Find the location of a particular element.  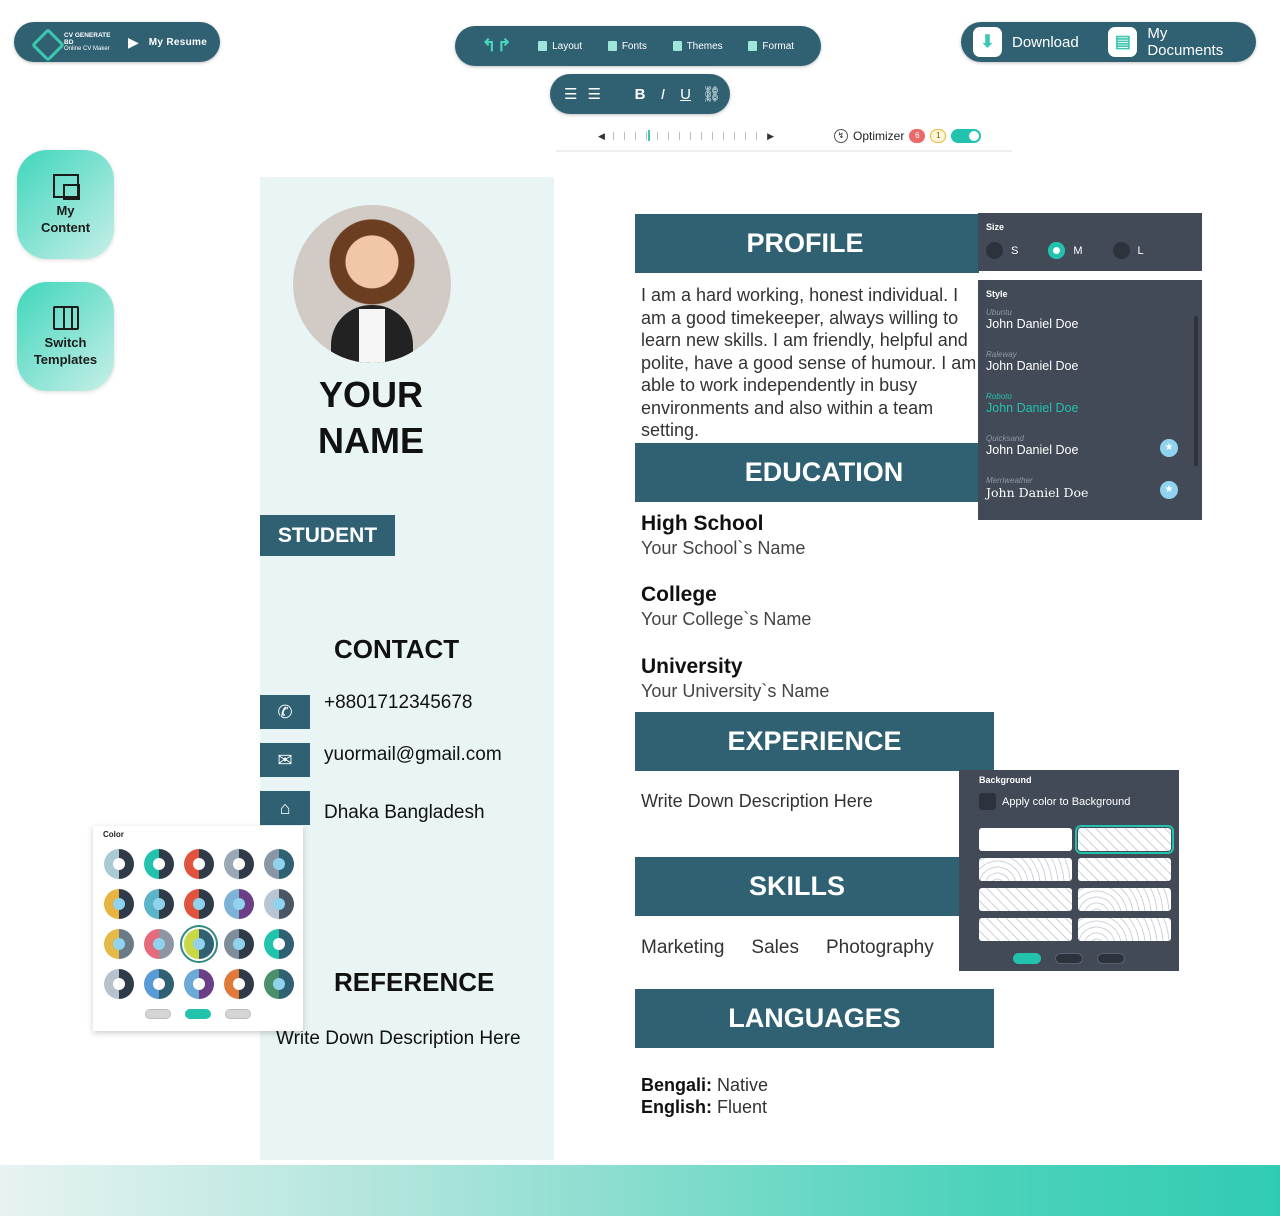

undo-redo-icon: ↰↱ is located at coordinates (497, 46).